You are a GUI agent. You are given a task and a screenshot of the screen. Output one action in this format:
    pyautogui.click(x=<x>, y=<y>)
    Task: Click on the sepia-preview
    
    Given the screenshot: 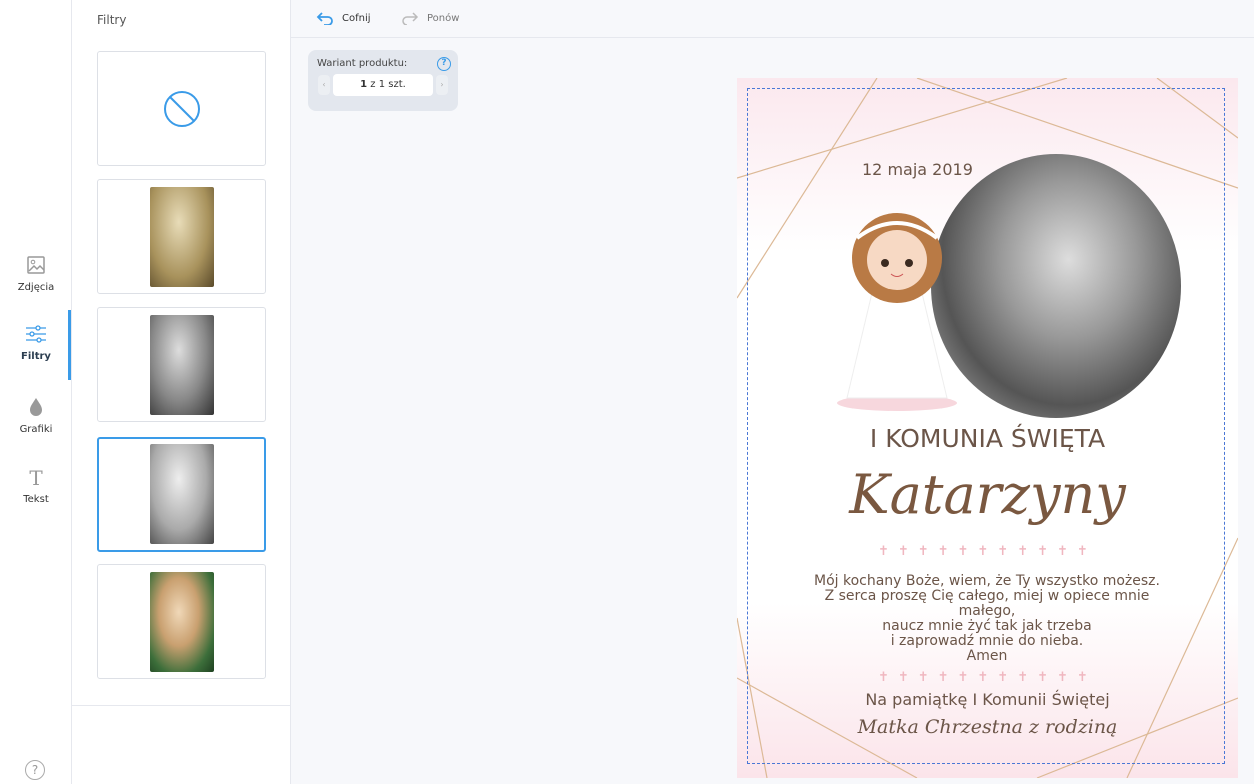 What is the action you would take?
    pyautogui.click(x=182, y=237)
    